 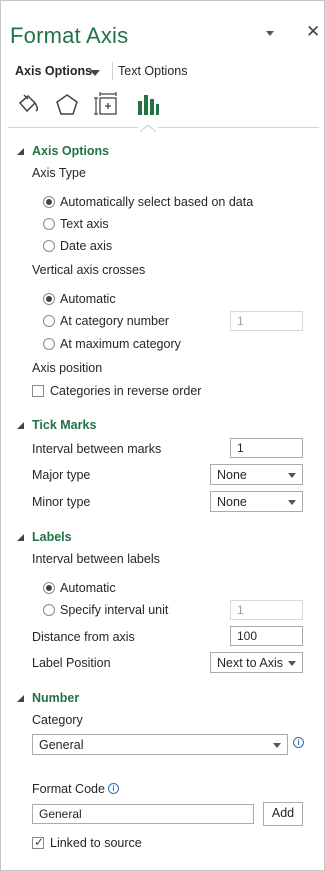 I want to click on date-axis-label: Date axis, so click(x=86, y=246).